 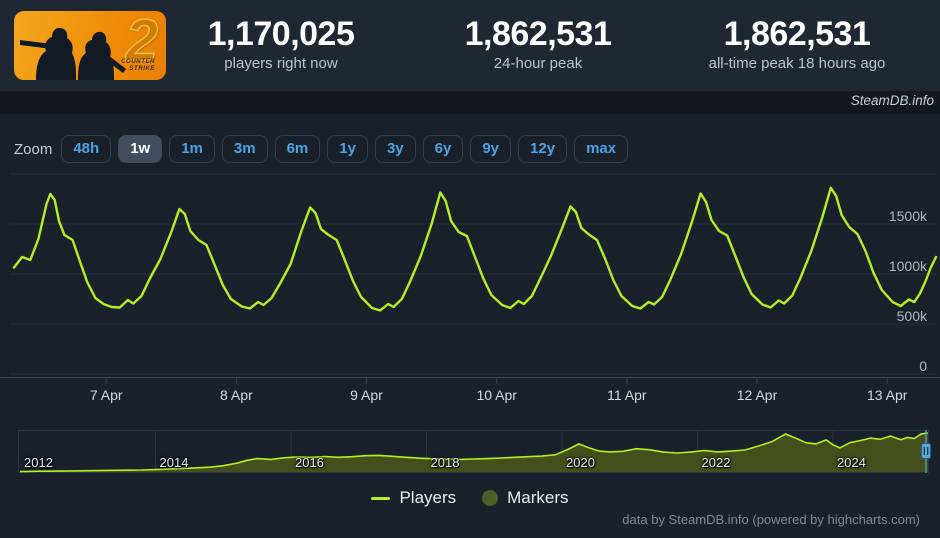 I want to click on y-axis-label-1000k: 1000k, so click(x=907, y=266).